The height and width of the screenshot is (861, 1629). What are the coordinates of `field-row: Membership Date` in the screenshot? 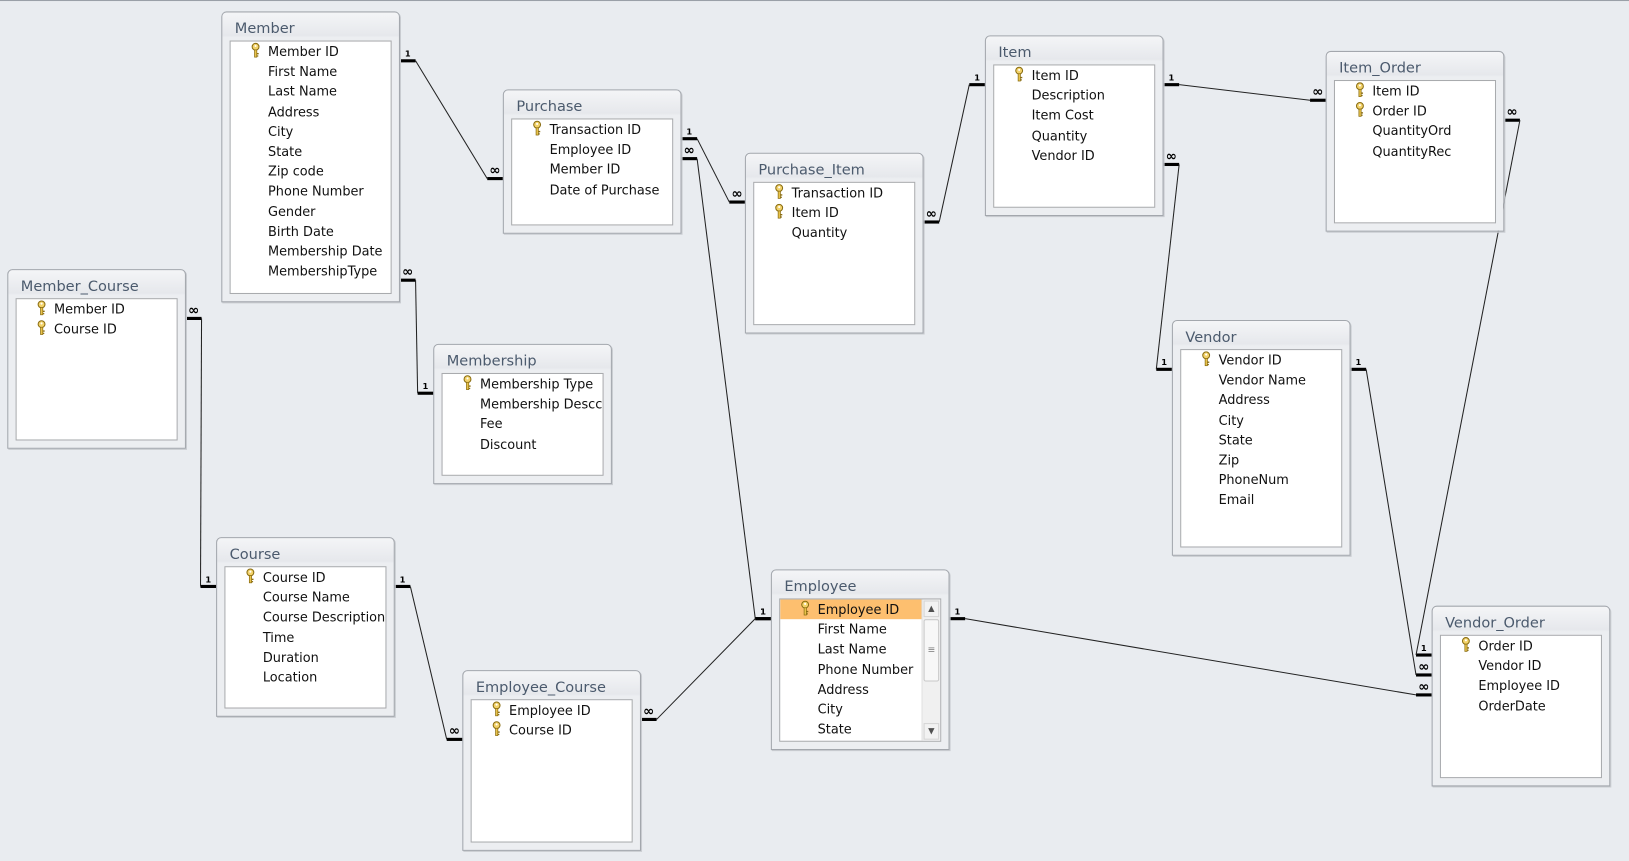 It's located at (311, 251).